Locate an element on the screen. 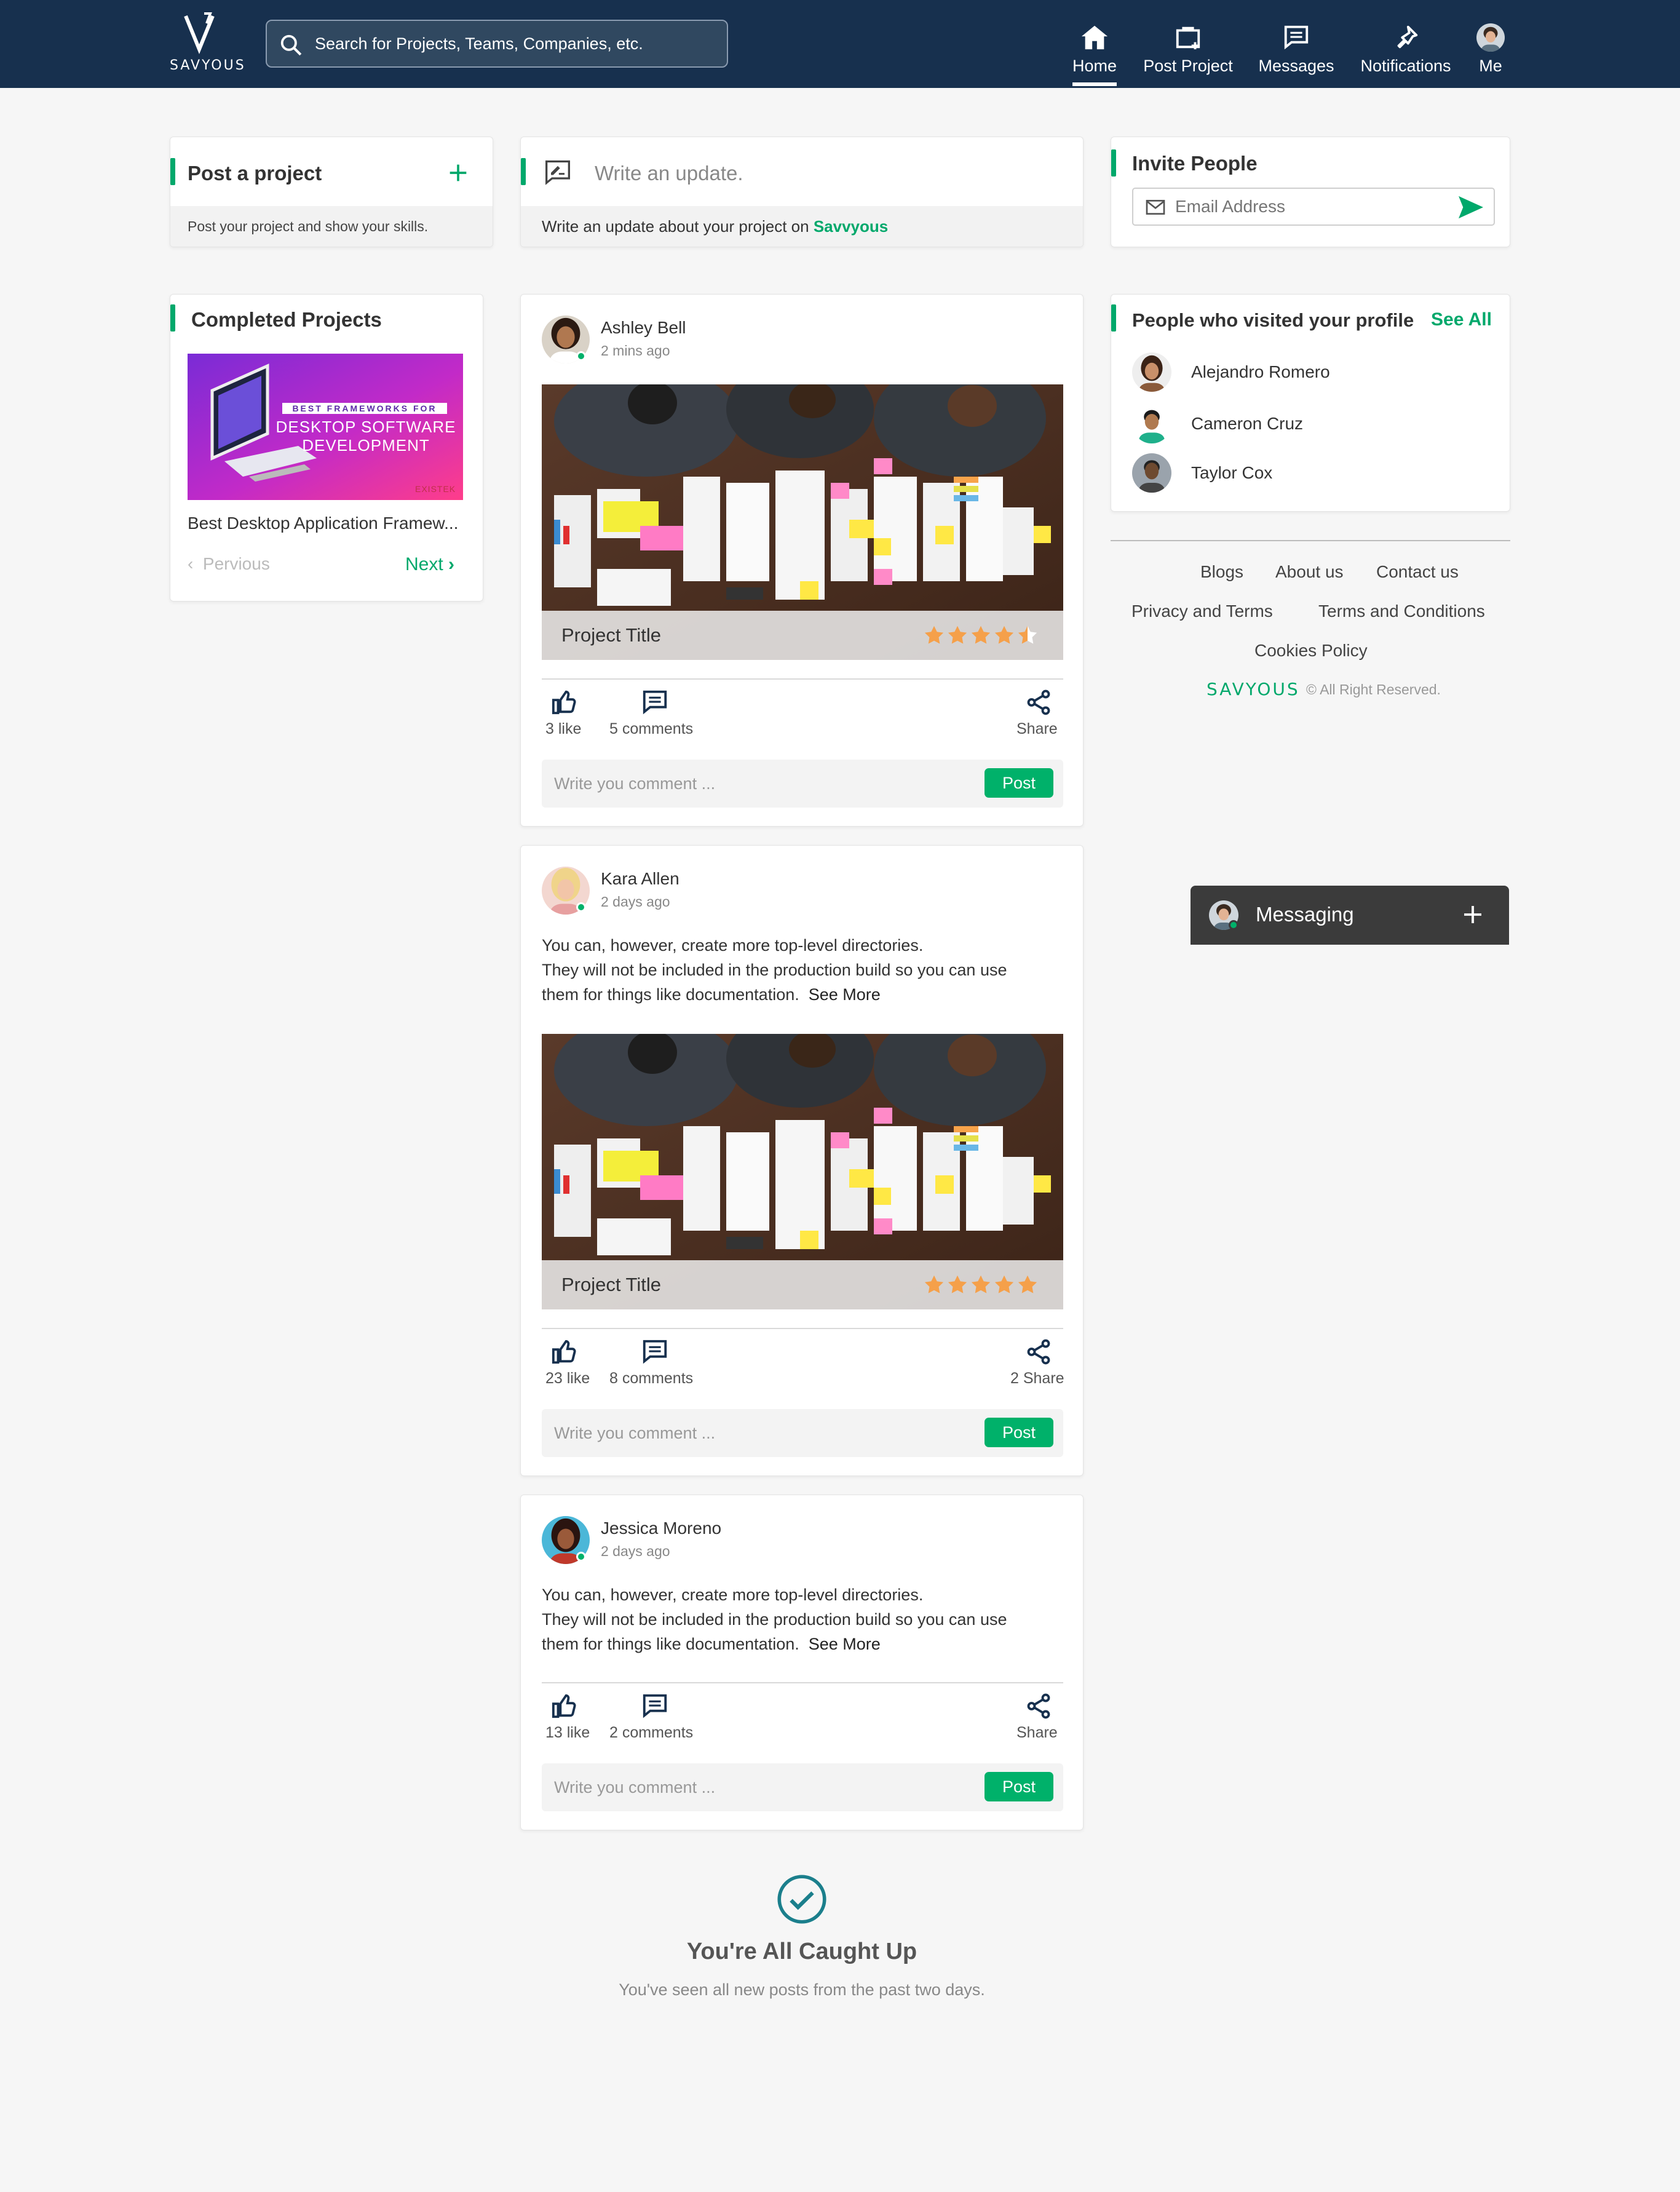 The height and width of the screenshot is (2192, 1680). footer-link-about: About us is located at coordinates (1309, 572).